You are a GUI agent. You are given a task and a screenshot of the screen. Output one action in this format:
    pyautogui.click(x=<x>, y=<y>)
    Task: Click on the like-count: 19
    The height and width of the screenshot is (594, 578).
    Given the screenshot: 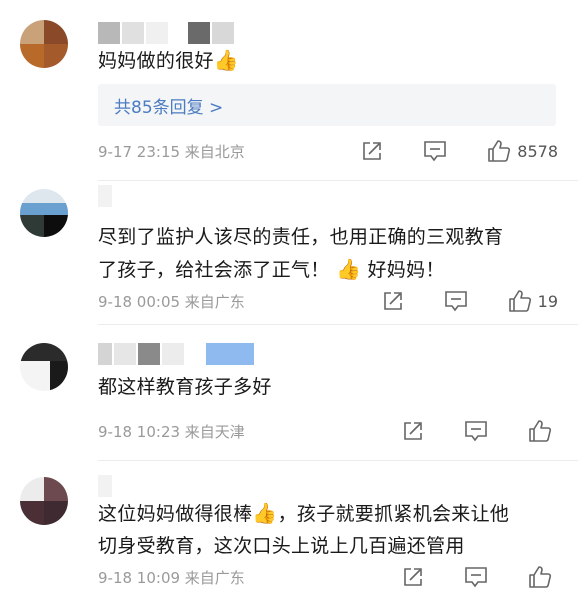 What is the action you would take?
    pyautogui.click(x=547, y=301)
    